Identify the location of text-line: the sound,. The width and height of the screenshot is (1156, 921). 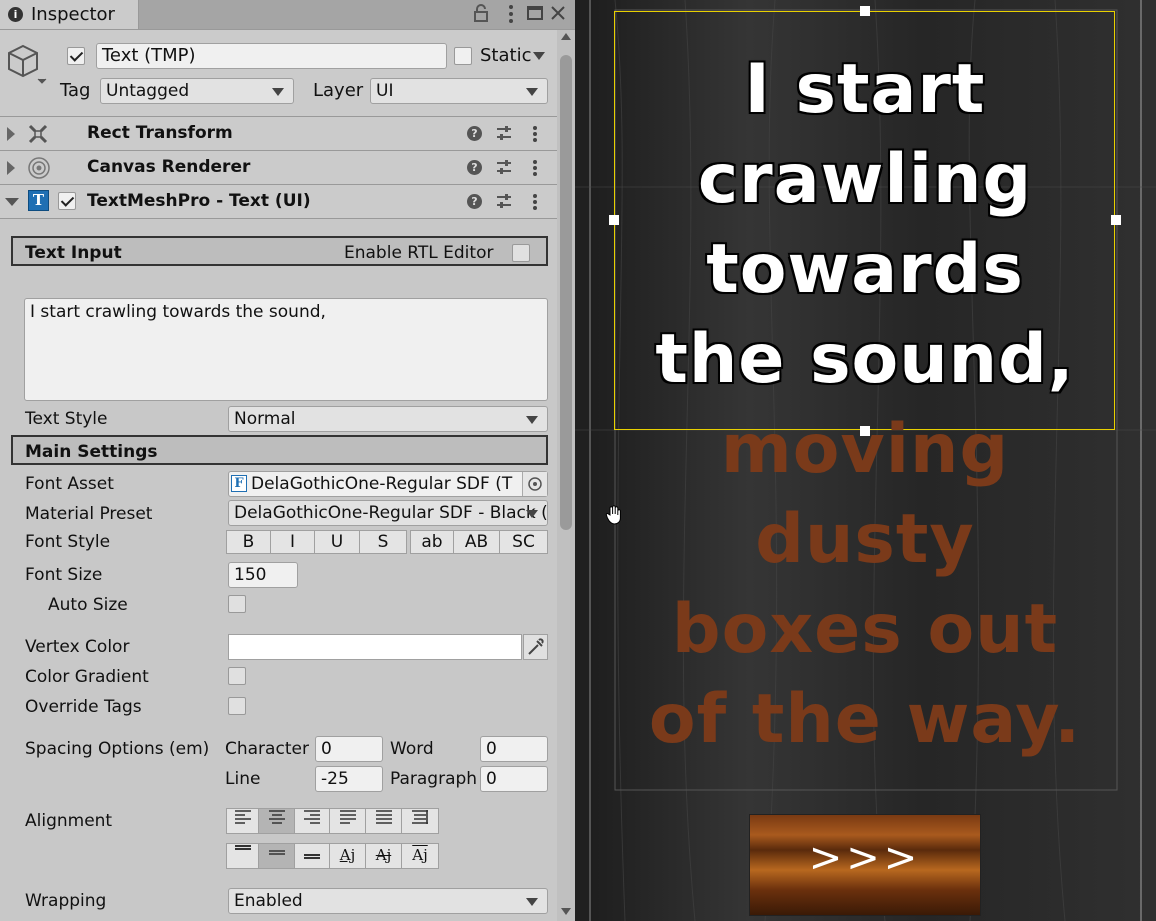
(865, 359).